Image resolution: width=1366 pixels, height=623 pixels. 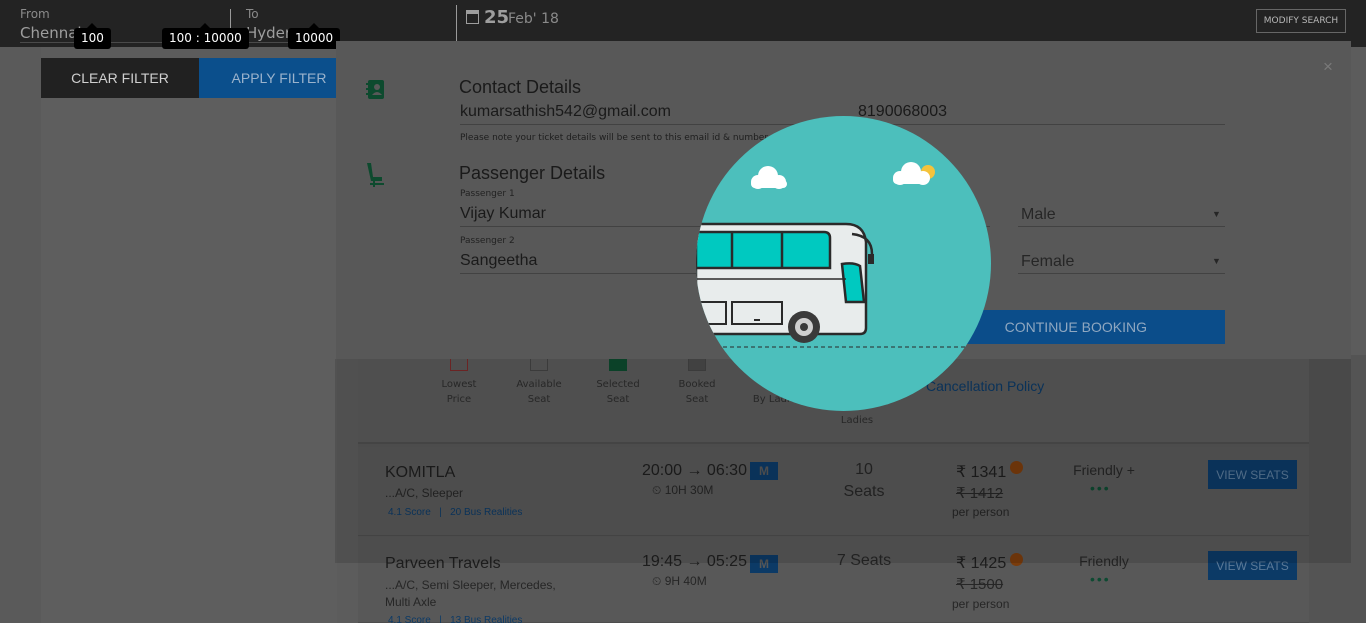 I want to click on slider-min-tooltip: 100, so click(x=92, y=36).